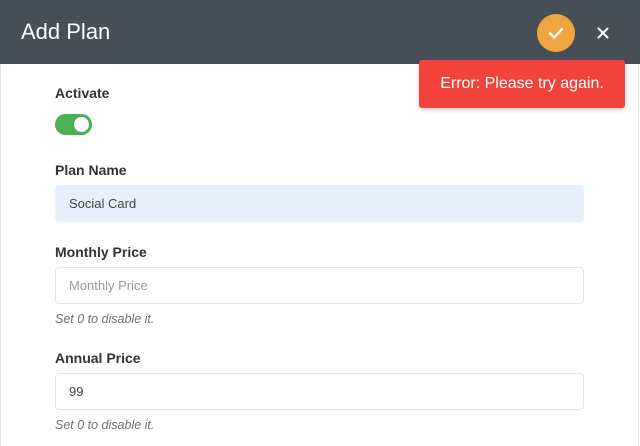  Describe the element at coordinates (98, 358) in the screenshot. I see `annual-price-label: Annual Price` at that location.